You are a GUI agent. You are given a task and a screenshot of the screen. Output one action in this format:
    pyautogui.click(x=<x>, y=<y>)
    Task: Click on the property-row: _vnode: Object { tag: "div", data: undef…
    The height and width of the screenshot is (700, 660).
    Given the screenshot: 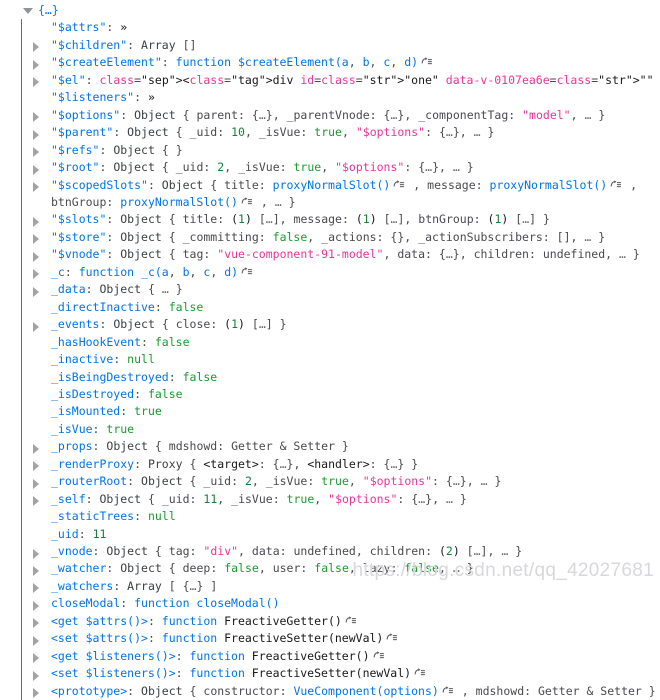 What is the action you would take?
    pyautogui.click(x=341, y=551)
    